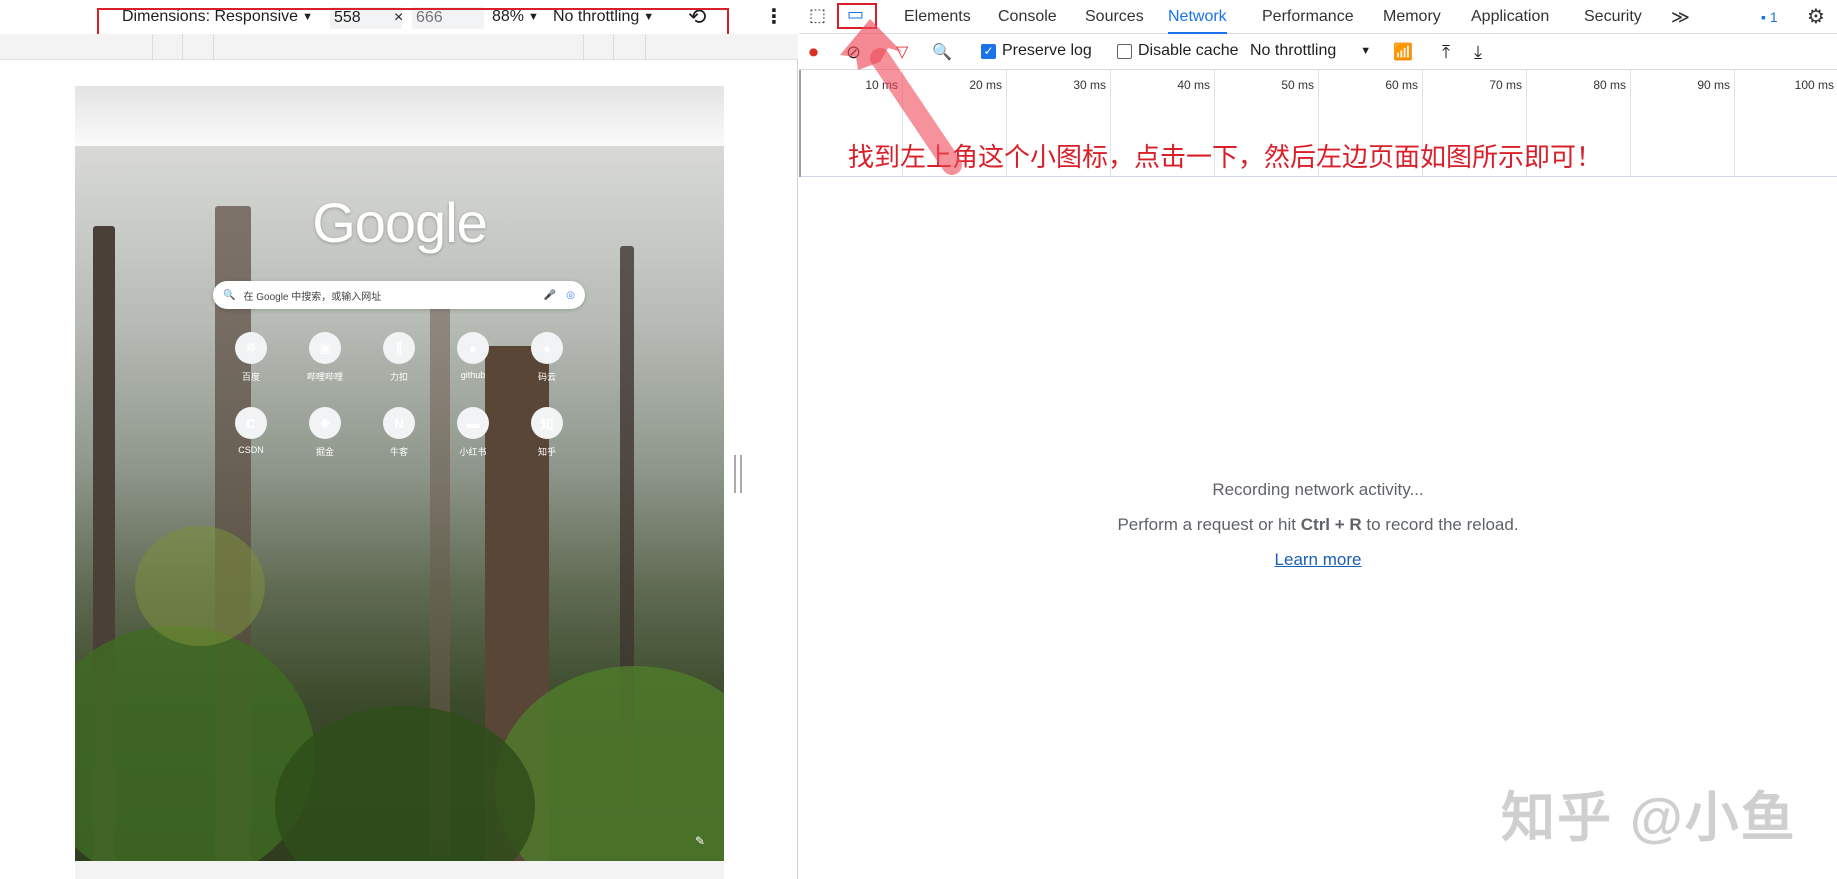 This screenshot has width=1837, height=879. I want to click on issues-counter: ▪ 1, so click(1769, 17).